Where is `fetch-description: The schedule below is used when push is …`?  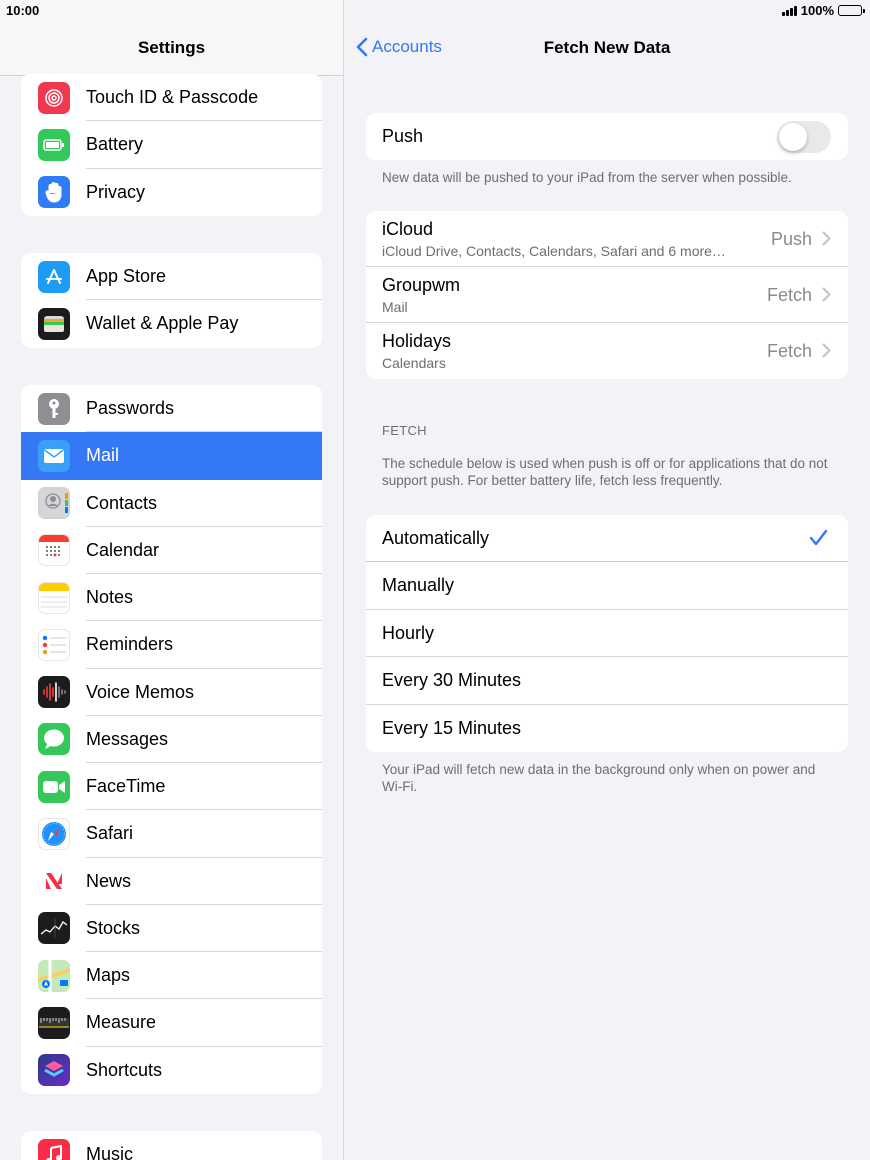
fetch-description: The schedule below is used when push is … is located at coordinates (605, 472).